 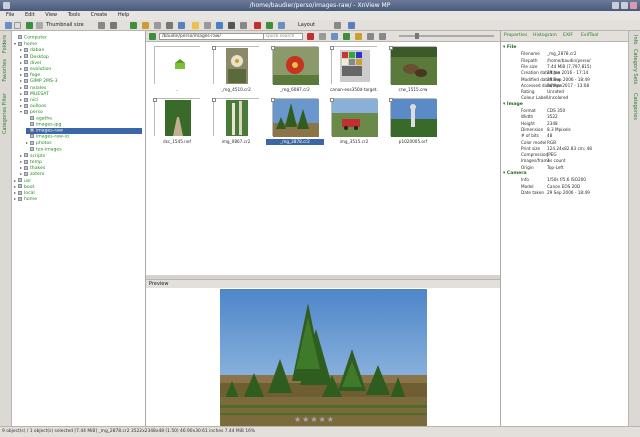 I want to click on tab-info: Info, so click(x=635, y=39).